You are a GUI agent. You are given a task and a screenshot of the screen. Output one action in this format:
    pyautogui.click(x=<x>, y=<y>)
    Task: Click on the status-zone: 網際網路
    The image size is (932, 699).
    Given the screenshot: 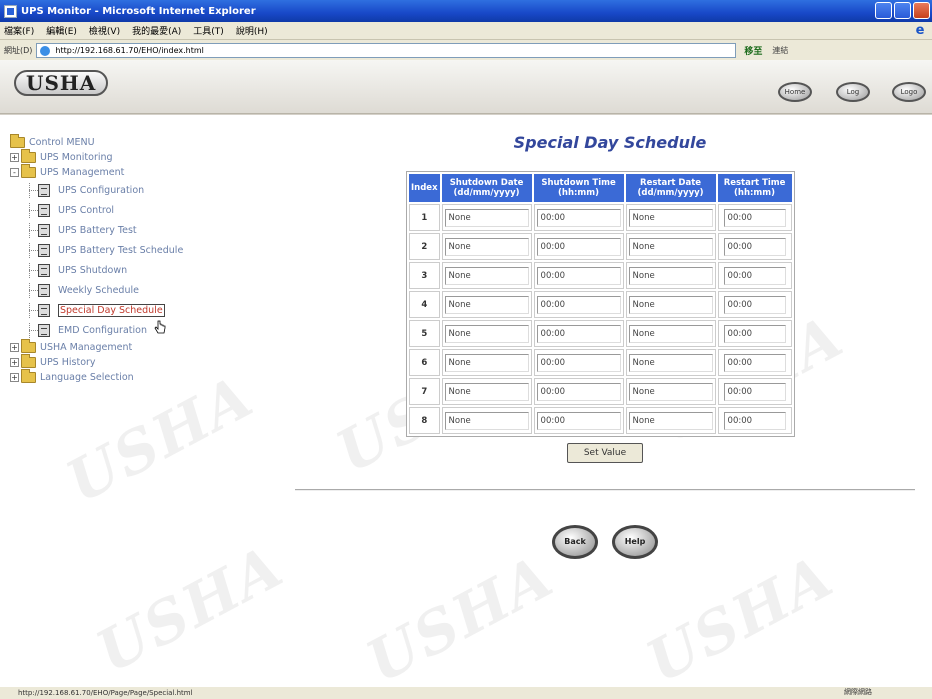 What is the action you would take?
    pyautogui.click(x=858, y=692)
    